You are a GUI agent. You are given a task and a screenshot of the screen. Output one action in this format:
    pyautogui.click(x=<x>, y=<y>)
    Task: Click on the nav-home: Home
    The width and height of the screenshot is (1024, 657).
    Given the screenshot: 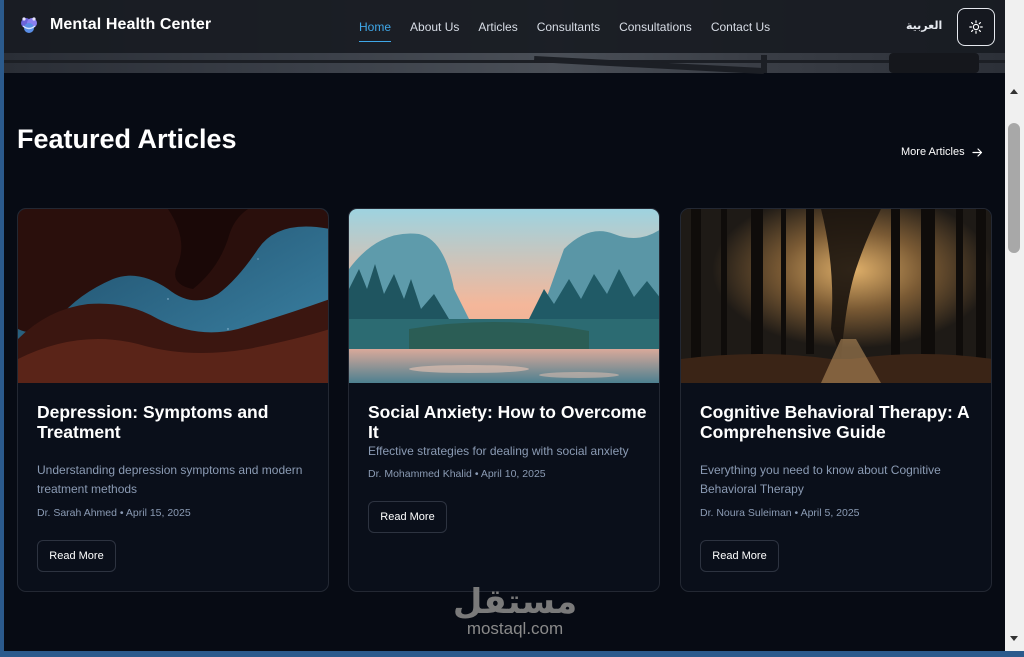 What is the action you would take?
    pyautogui.click(x=375, y=26)
    